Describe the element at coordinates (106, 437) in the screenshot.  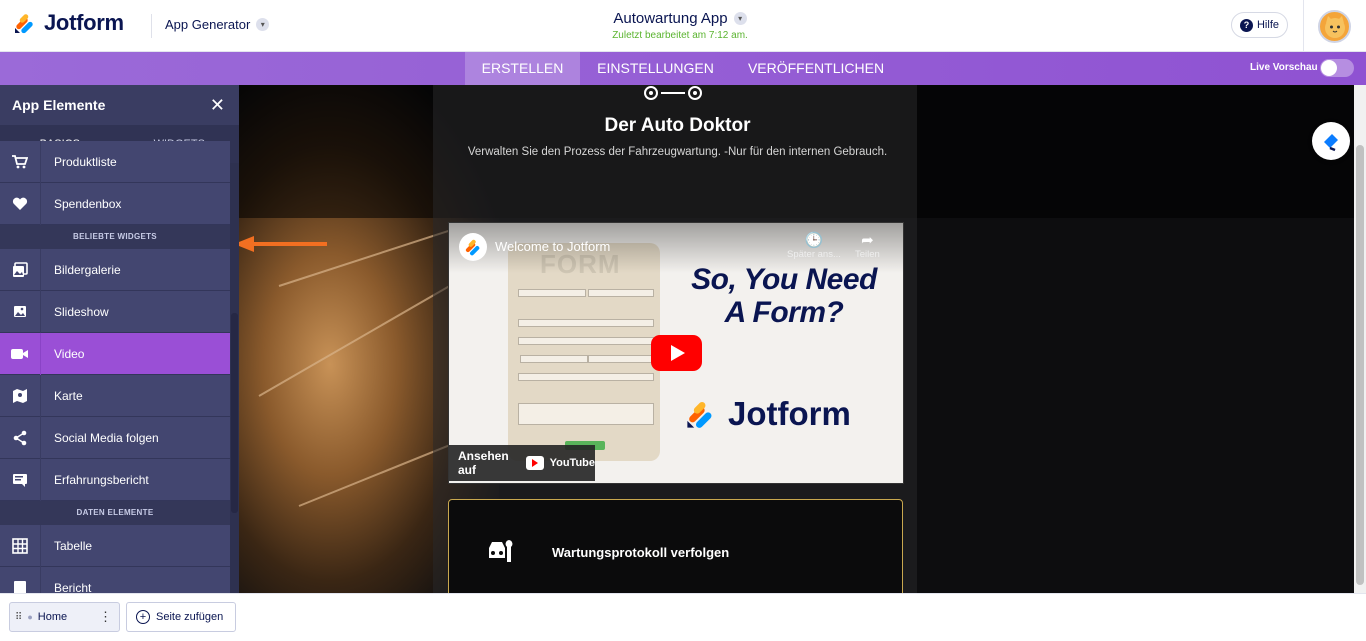
I see `sidebar-item-label: Social Media folgen` at that location.